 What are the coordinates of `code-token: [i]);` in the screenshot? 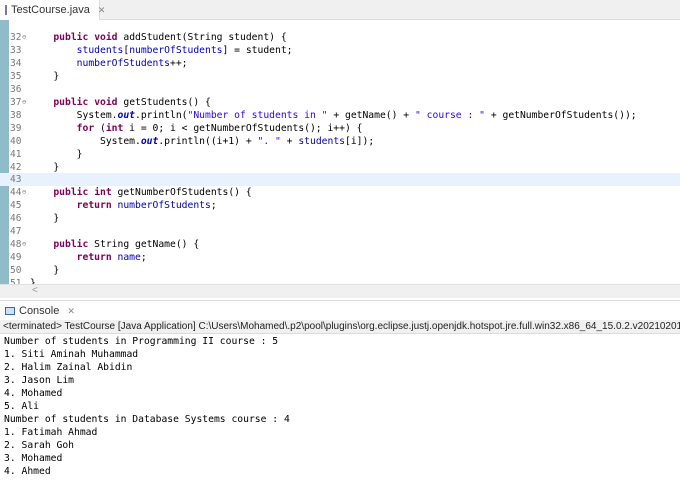 It's located at (360, 141).